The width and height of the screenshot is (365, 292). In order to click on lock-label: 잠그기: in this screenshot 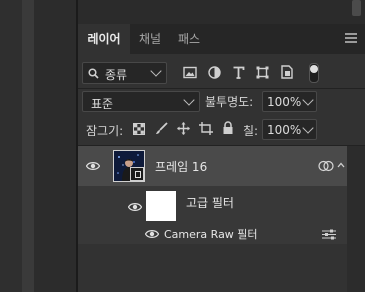, I will do `click(105, 131)`.